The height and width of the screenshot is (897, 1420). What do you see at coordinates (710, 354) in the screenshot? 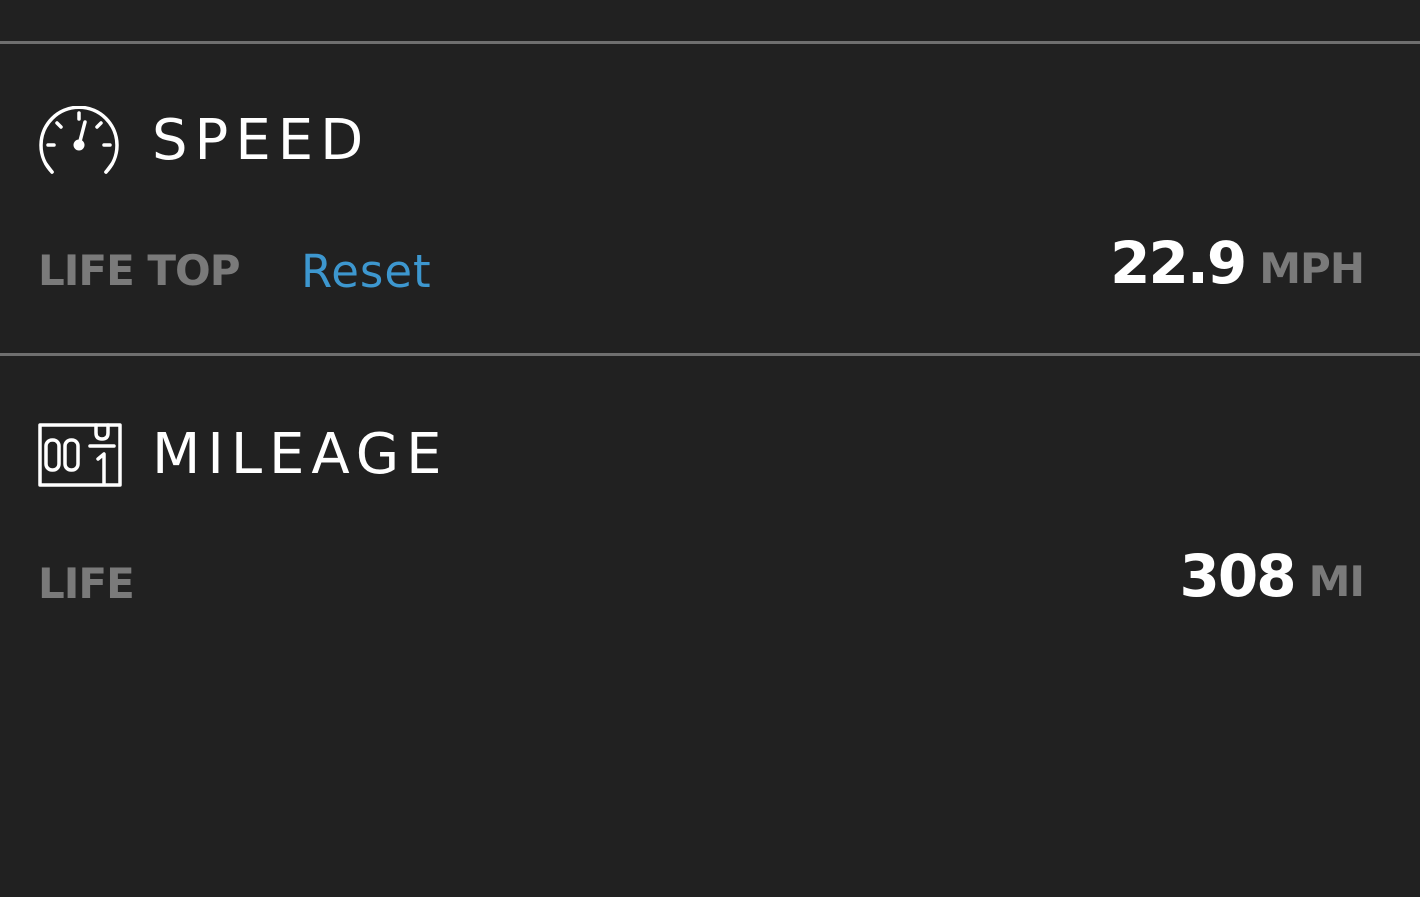
I see `section-divider` at bounding box center [710, 354].